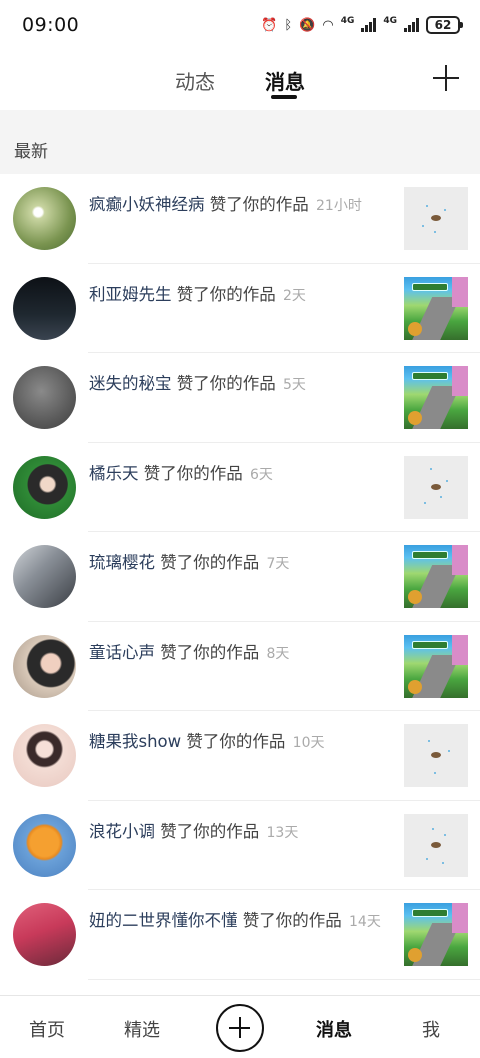 Image resolution: width=480 pixels, height=1058 pixels. What do you see at coordinates (240, 667) in the screenshot?
I see `list-item: 童话心声 赞了你的作品 8天` at bounding box center [240, 667].